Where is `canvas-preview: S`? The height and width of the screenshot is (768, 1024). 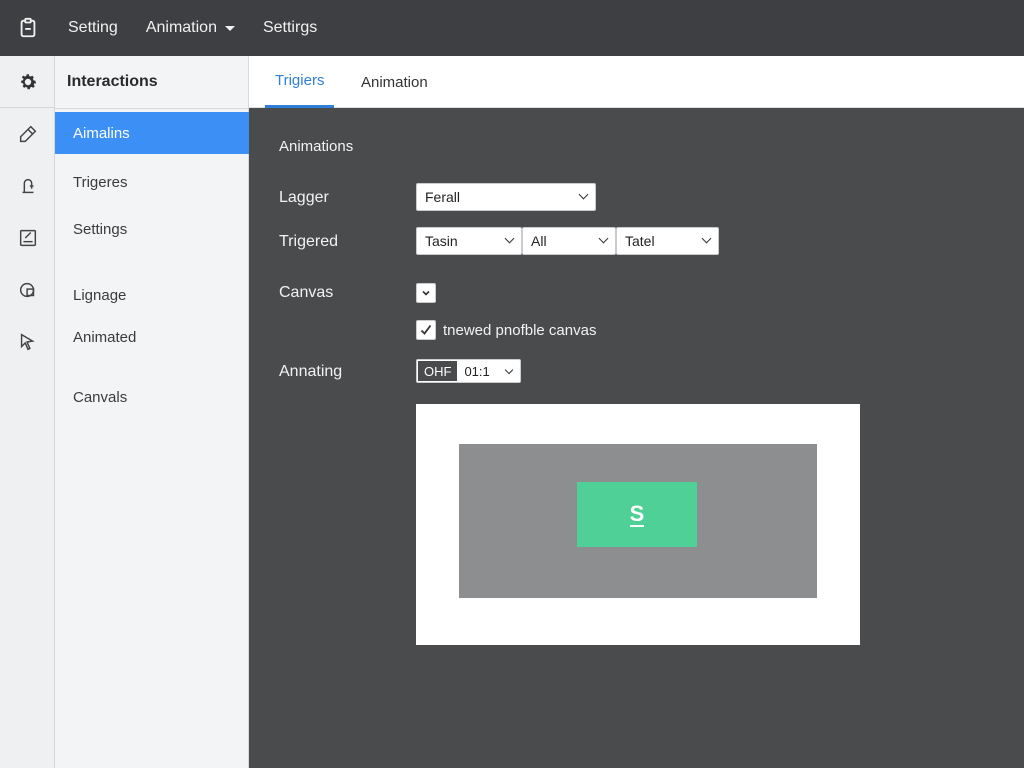 canvas-preview: S is located at coordinates (638, 524).